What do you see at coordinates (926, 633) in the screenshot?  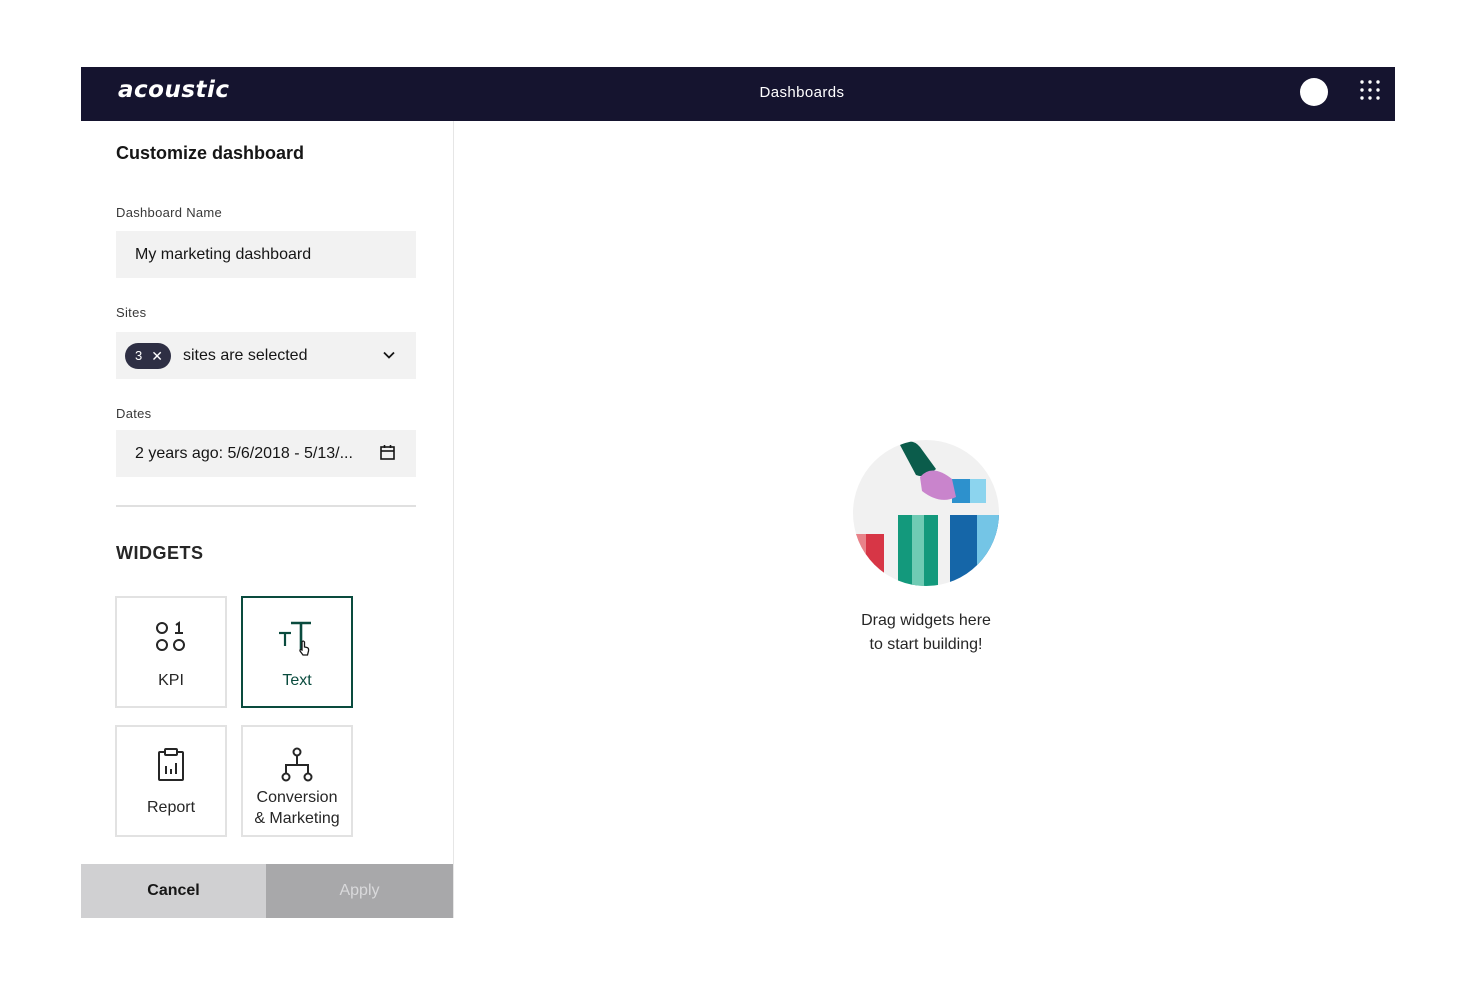 I see `empty-state-message: Drag widgets here to start building!` at bounding box center [926, 633].